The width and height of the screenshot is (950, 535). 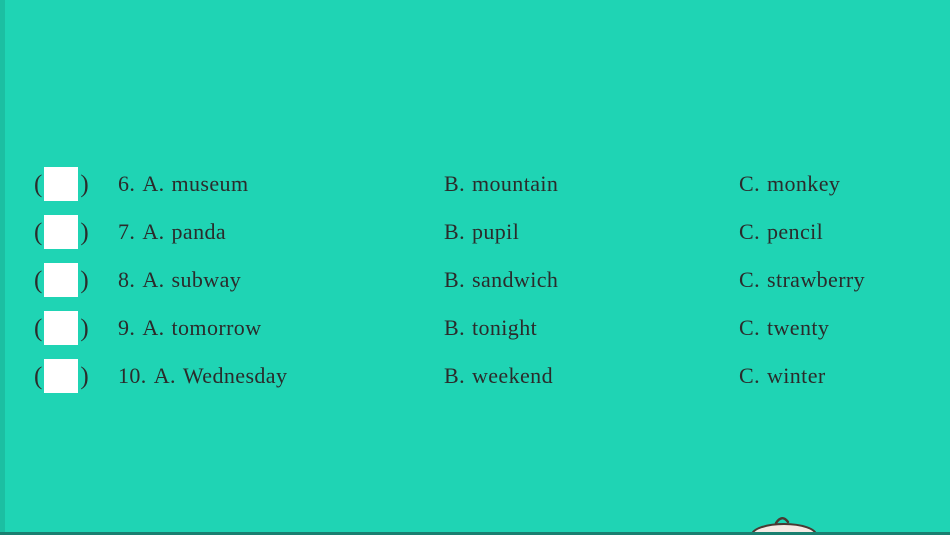 I want to click on question-row: ( ) 6. A. museum B. mountain C. monkey, so click(x=475, y=184).